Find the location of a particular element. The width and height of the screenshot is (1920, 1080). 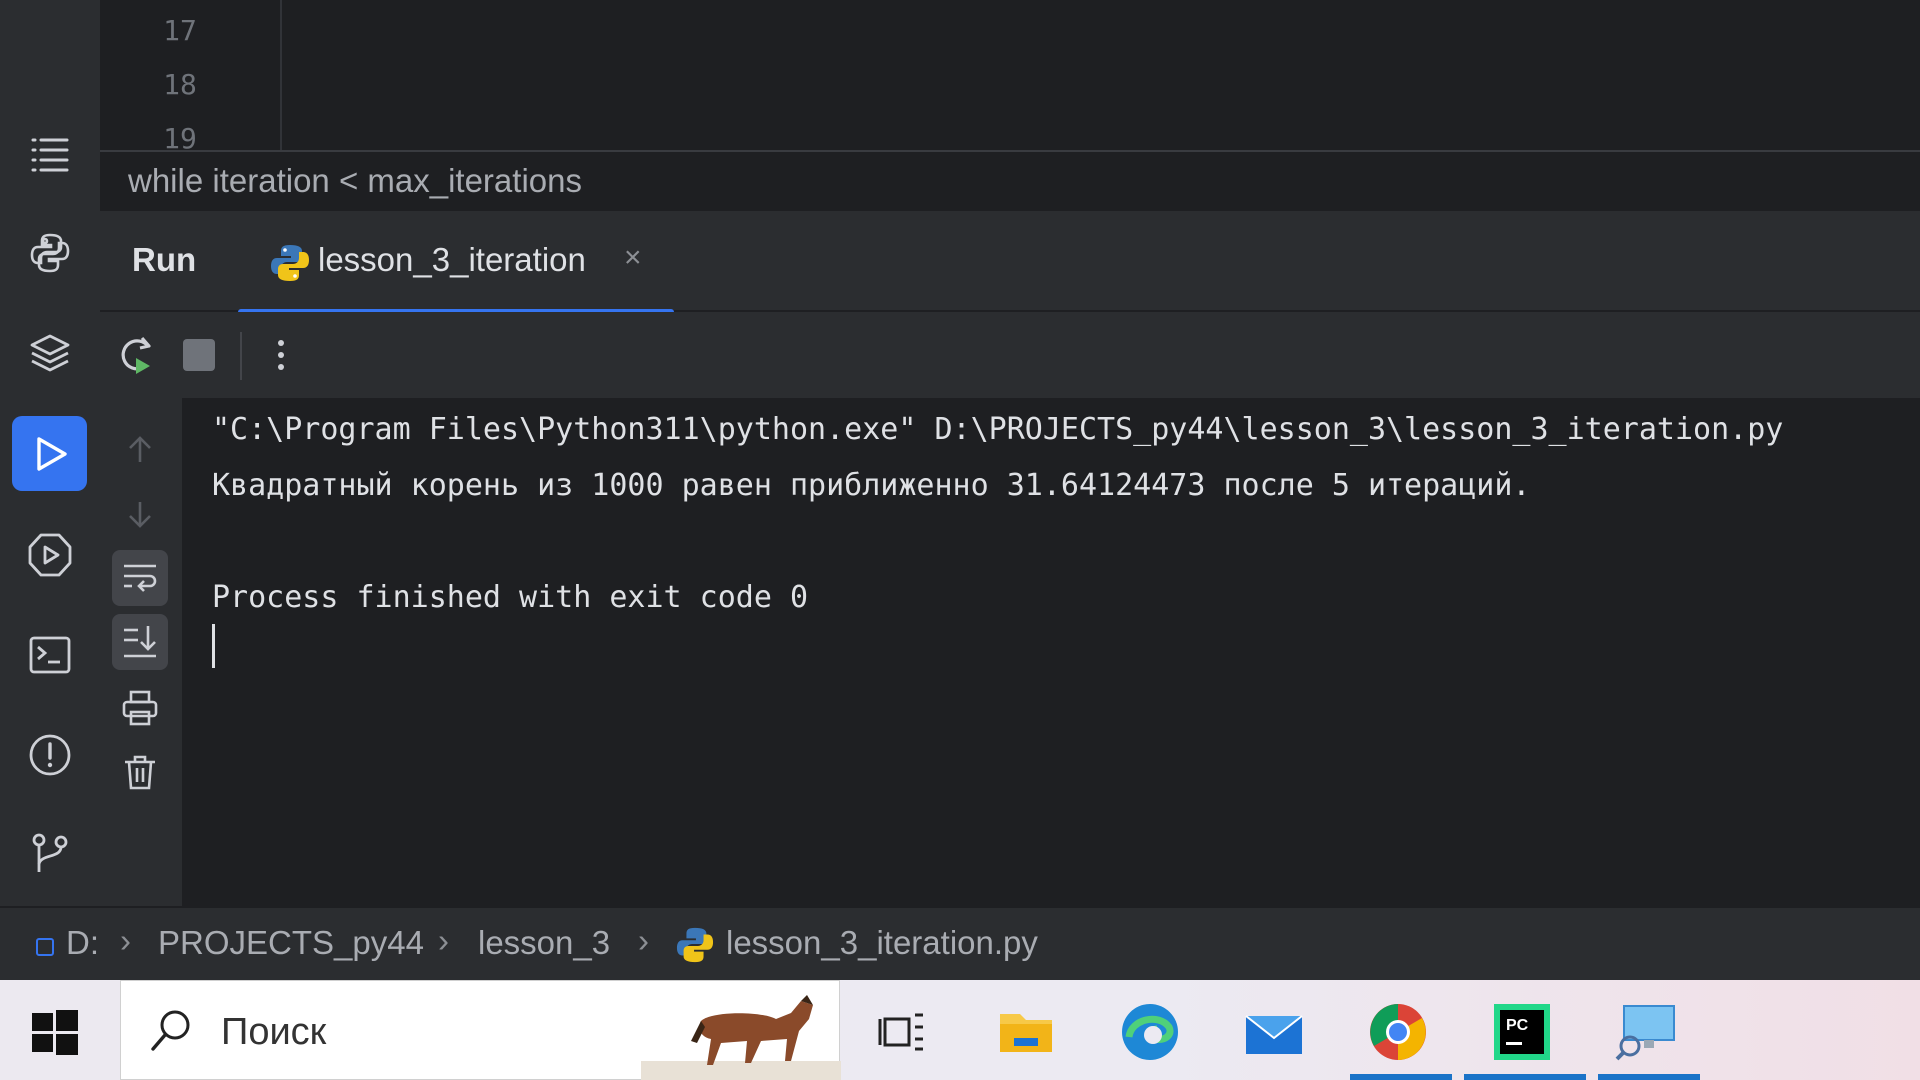

mail-icon is located at coordinates (1274, 1034).